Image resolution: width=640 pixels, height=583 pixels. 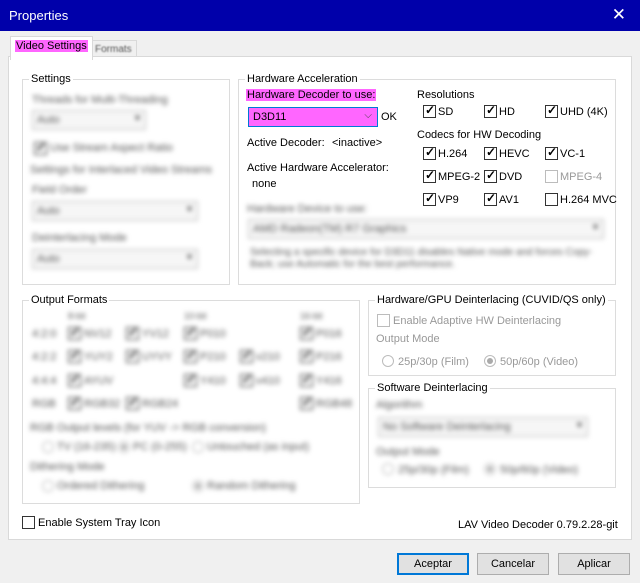 What do you see at coordinates (246, 355) in the screenshot?
I see `fmt-v210-checkbox` at bounding box center [246, 355].